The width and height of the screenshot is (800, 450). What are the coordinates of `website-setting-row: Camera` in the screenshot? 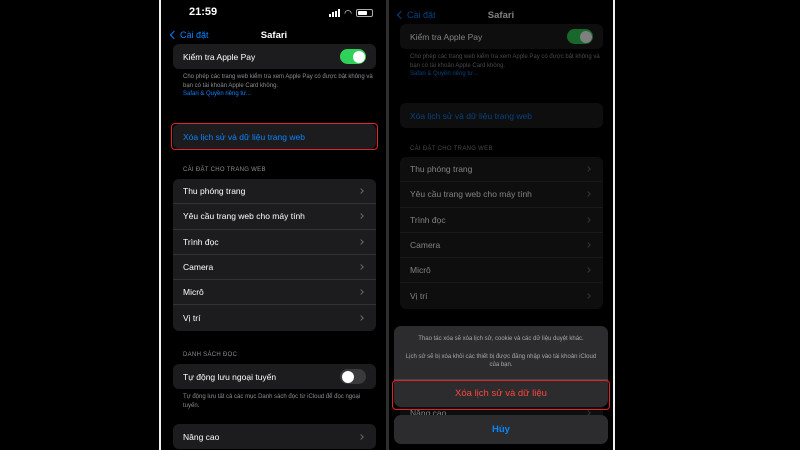 It's located at (274, 268).